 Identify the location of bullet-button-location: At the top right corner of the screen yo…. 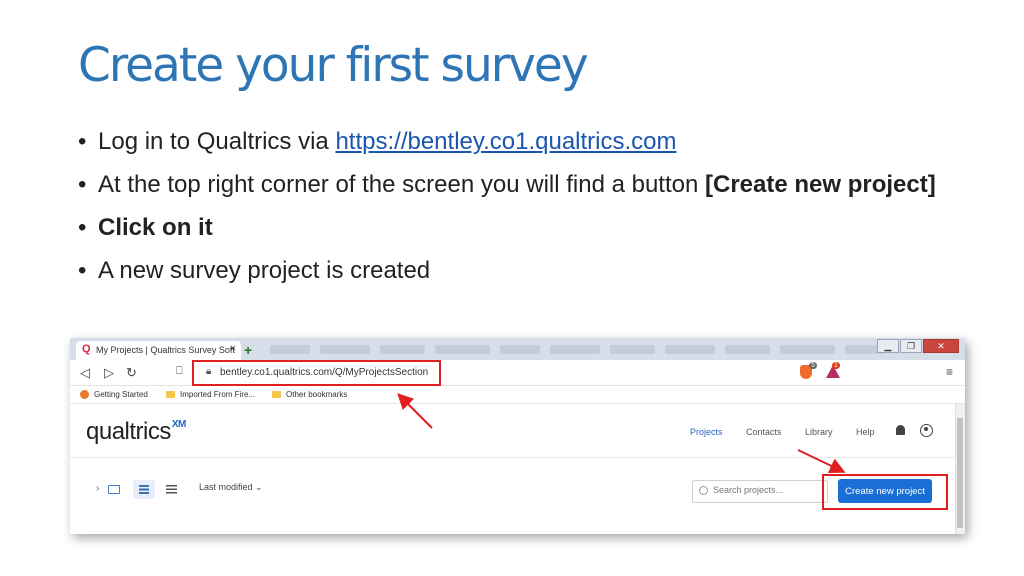
(508, 185).